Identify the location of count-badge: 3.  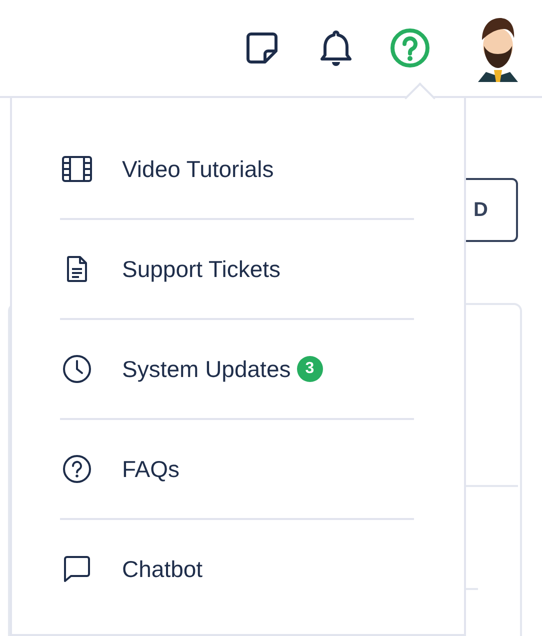
(309, 369).